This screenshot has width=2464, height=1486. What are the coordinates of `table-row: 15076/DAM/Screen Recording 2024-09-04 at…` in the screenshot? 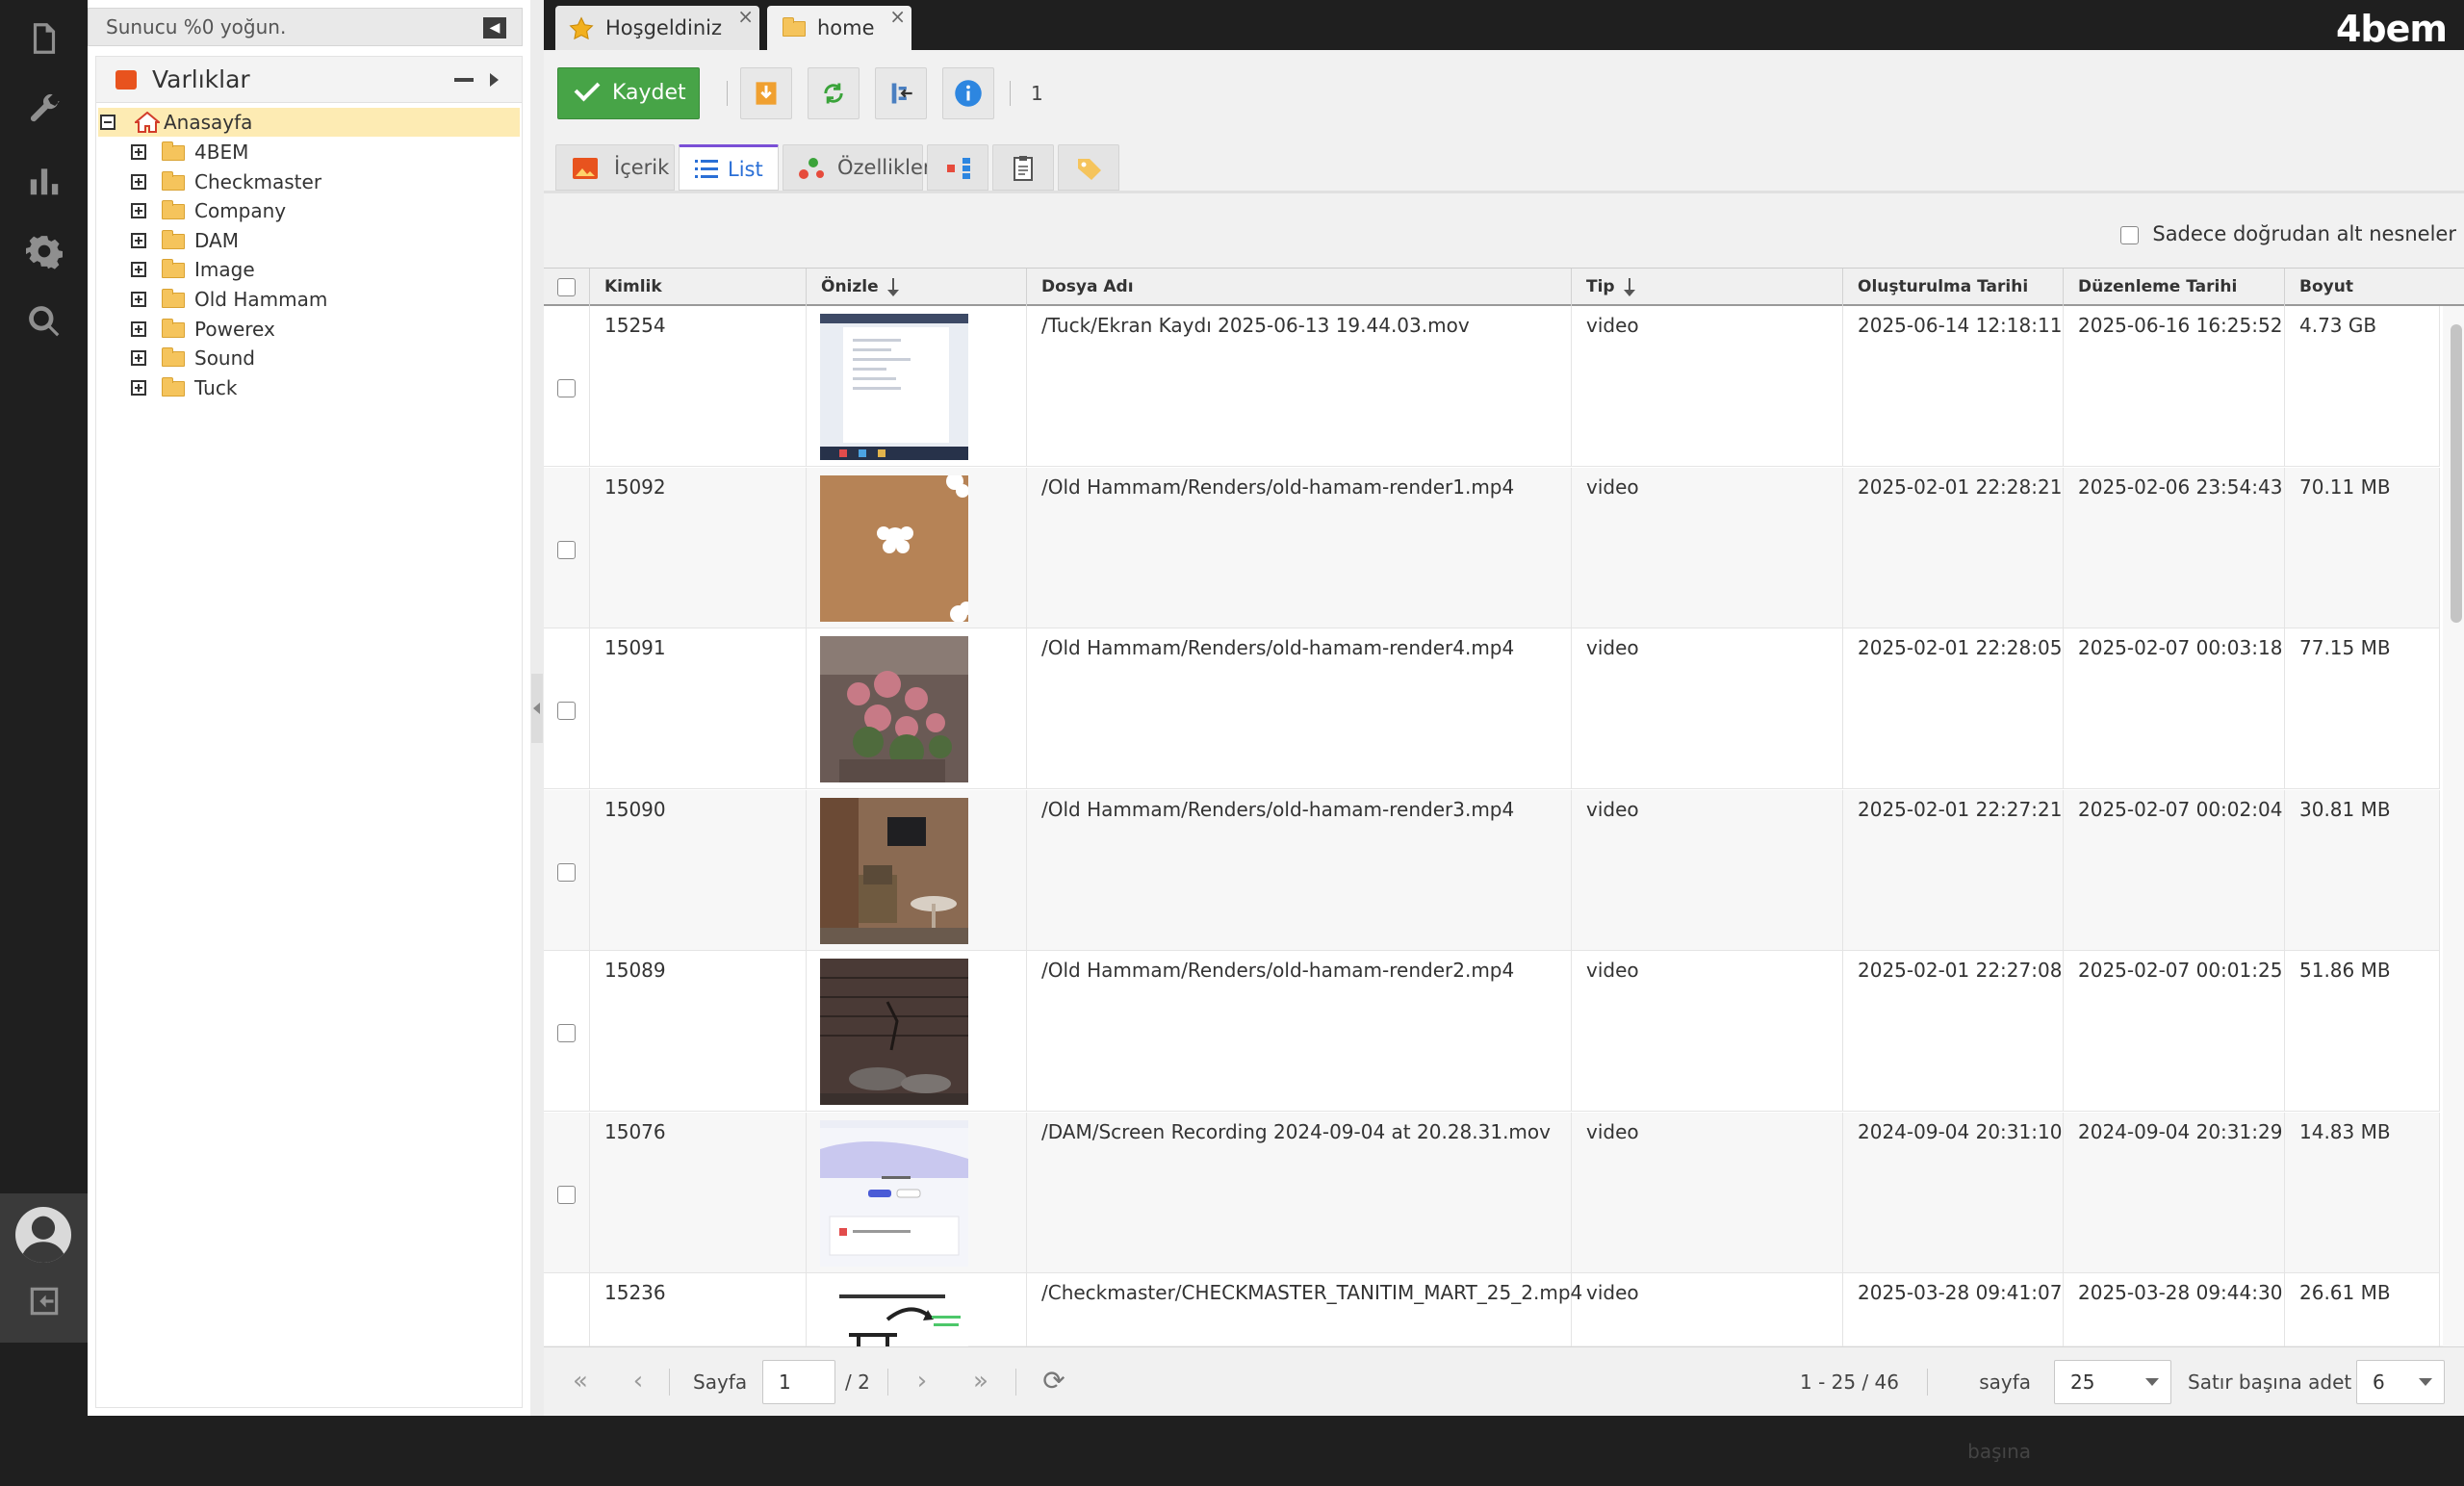 It's located at (1492, 1193).